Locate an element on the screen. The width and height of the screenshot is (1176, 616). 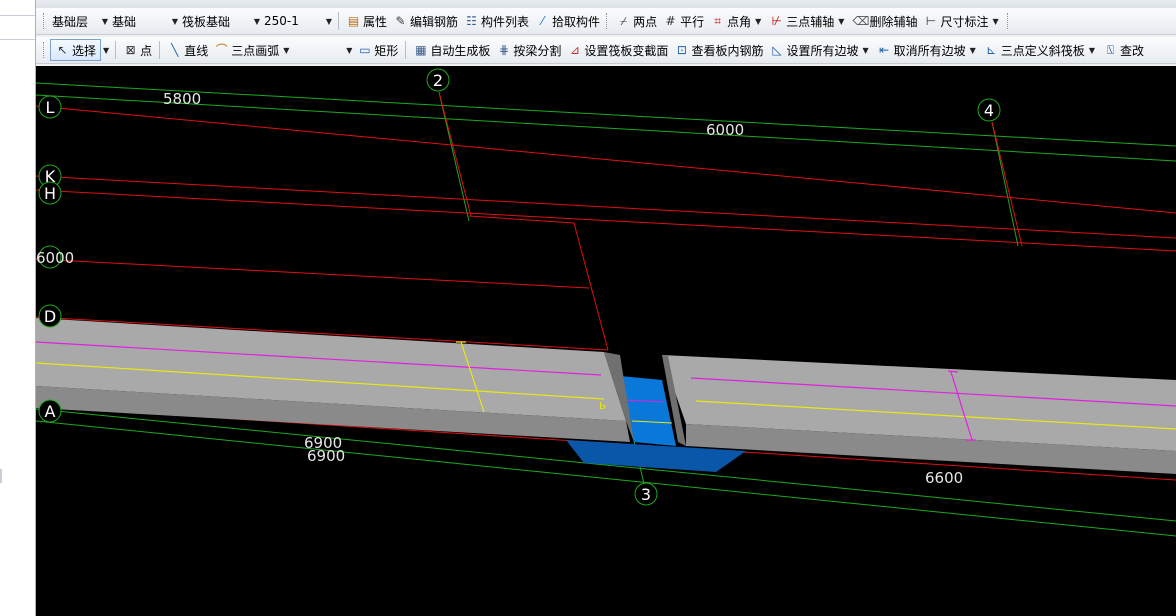
floor-select: 基础层 ▼ is located at coordinates (80, 21).